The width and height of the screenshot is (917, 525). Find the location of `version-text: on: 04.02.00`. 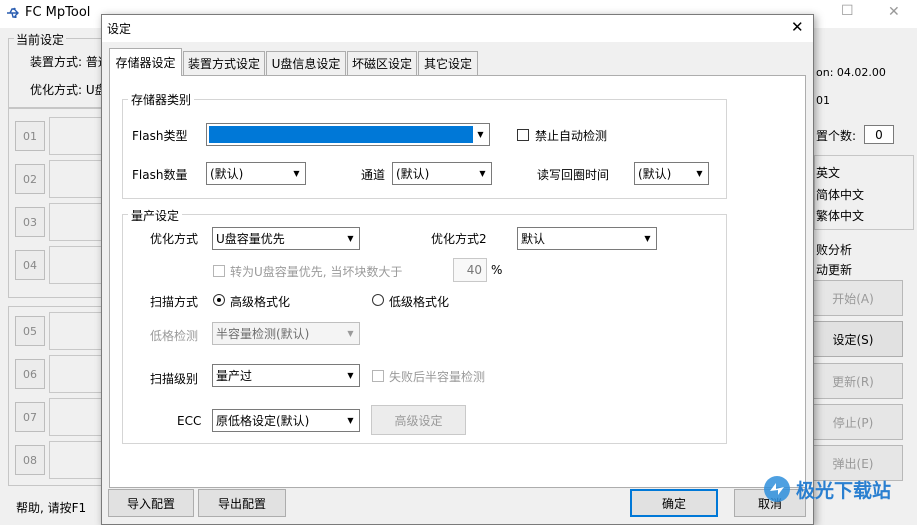

version-text: on: 04.02.00 is located at coordinates (851, 72).